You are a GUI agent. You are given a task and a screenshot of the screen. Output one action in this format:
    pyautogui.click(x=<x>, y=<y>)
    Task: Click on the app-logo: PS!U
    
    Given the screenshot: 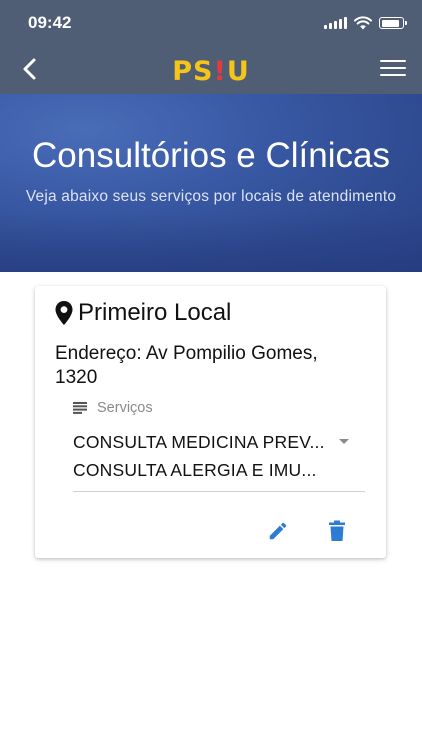 What is the action you would take?
    pyautogui.click(x=211, y=71)
    